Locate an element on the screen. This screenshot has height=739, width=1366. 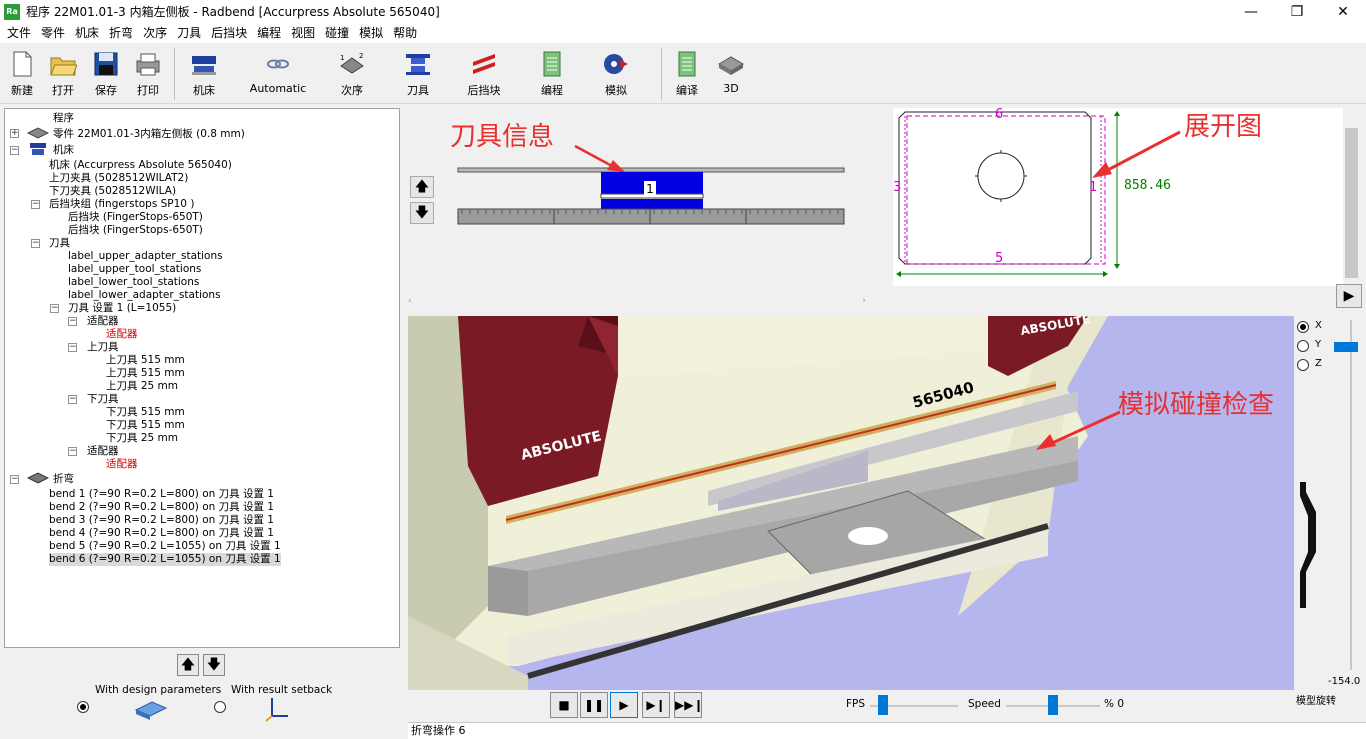
tool-scrollbar: ‹ › is located at coordinates (638, 302).